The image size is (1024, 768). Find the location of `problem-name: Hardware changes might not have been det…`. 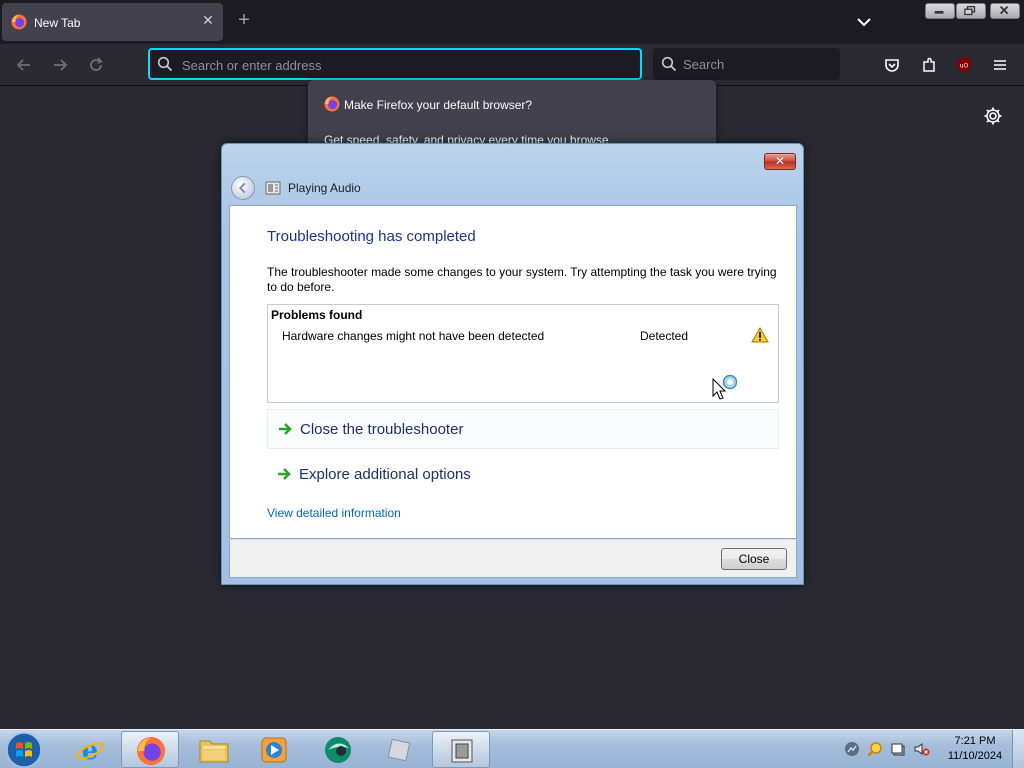

problem-name: Hardware changes might not have been det… is located at coordinates (413, 336).